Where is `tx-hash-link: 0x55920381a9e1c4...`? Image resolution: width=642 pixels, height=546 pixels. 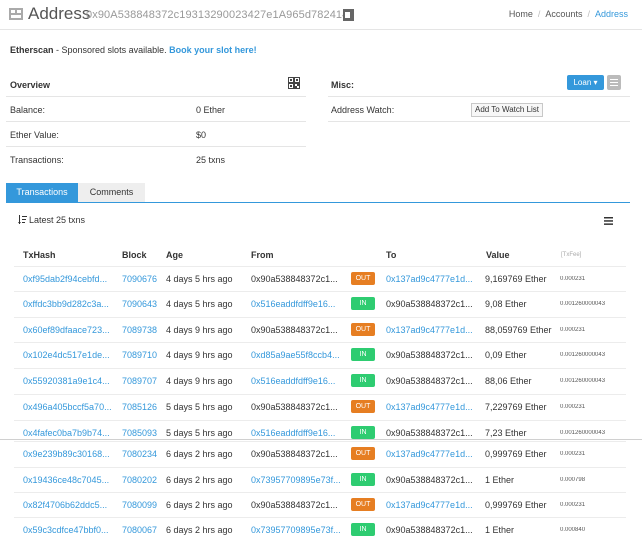
tx-hash-link: 0x55920381a9e1c4... is located at coordinates (70, 381).